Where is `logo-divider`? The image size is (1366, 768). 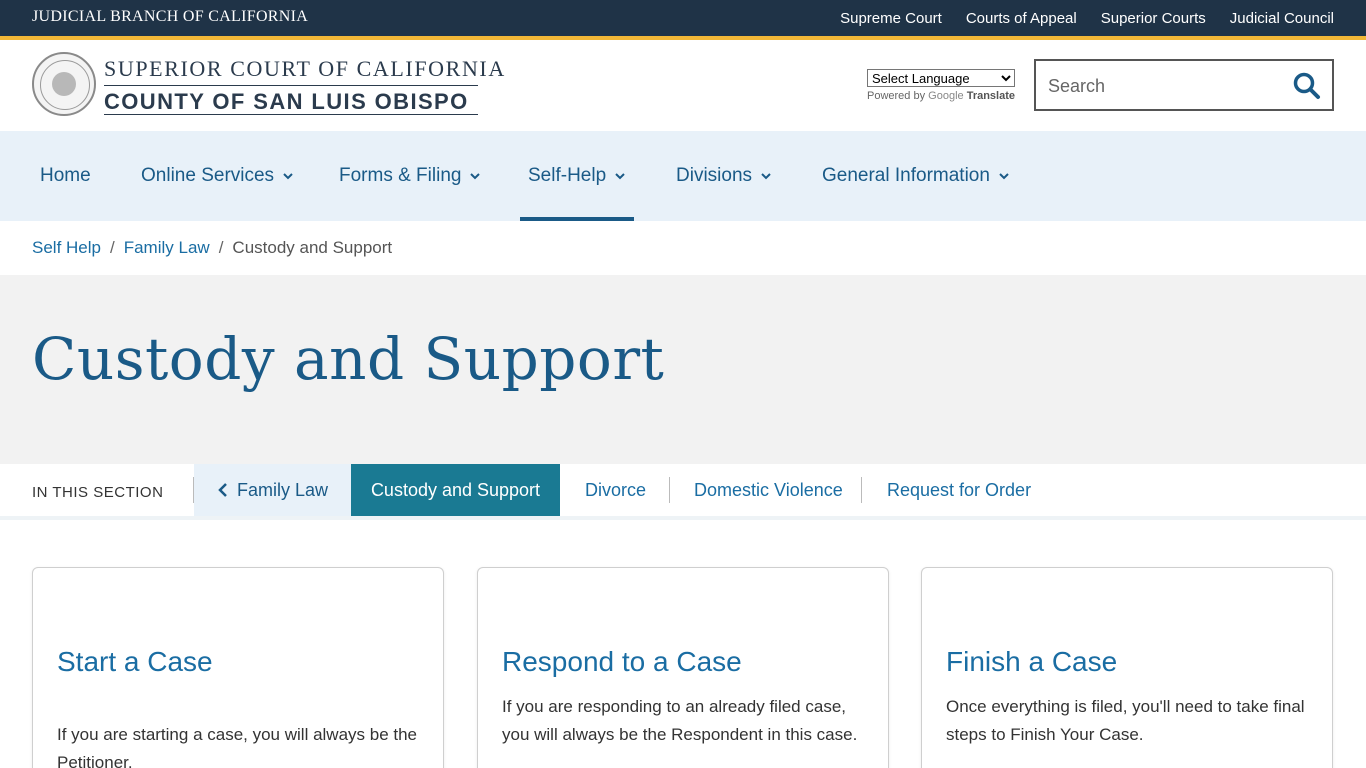 logo-divider is located at coordinates (291, 85).